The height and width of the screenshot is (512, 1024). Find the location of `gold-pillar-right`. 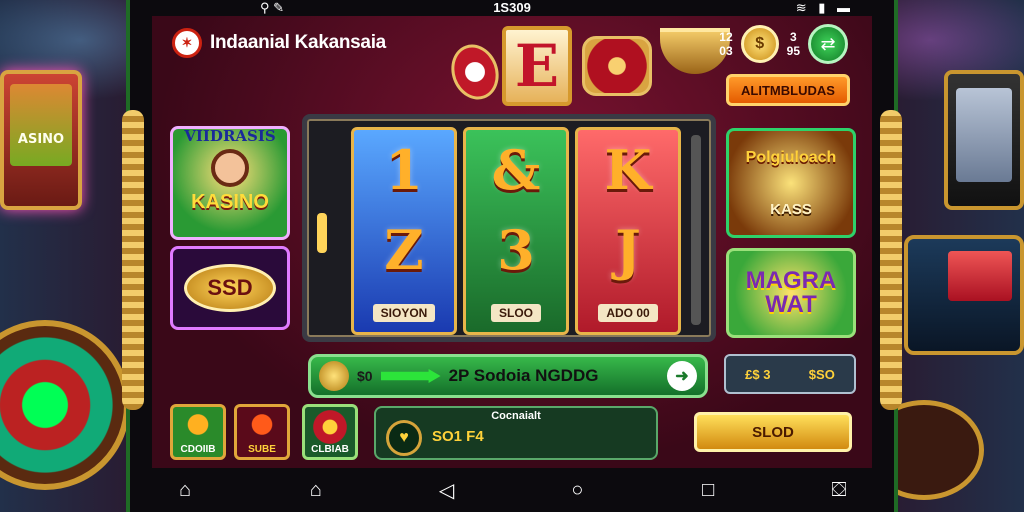

gold-pillar-right is located at coordinates (891, 260).